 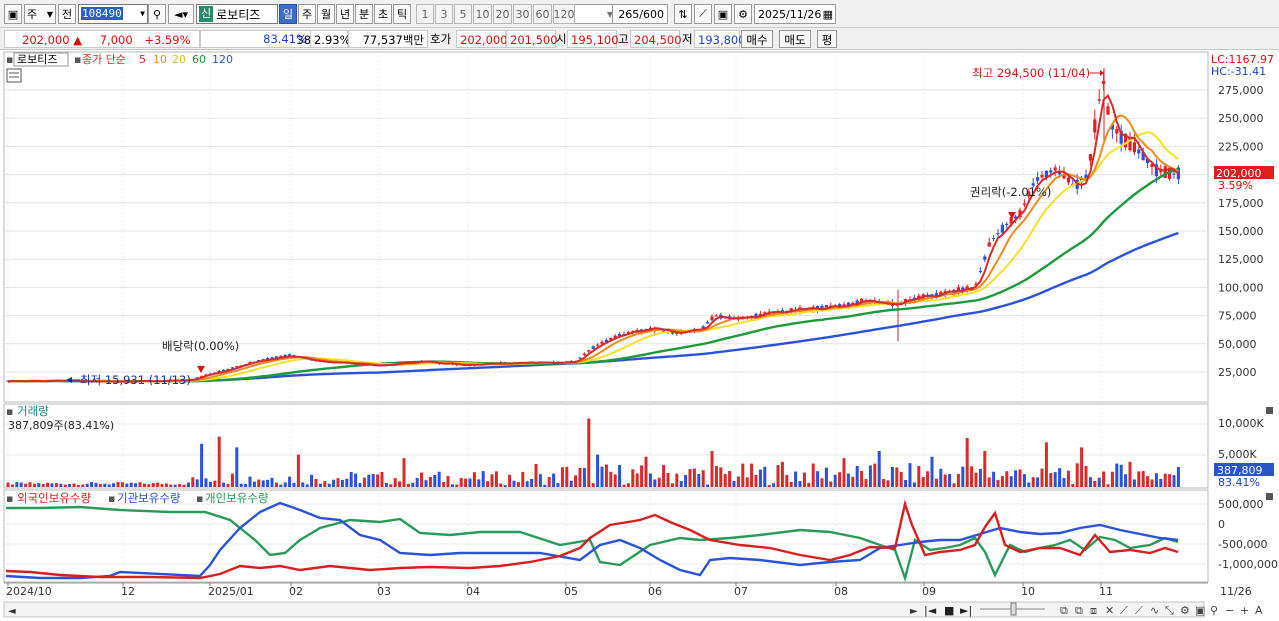 What do you see at coordinates (14, 75) in the screenshot?
I see `table-view-icon` at bounding box center [14, 75].